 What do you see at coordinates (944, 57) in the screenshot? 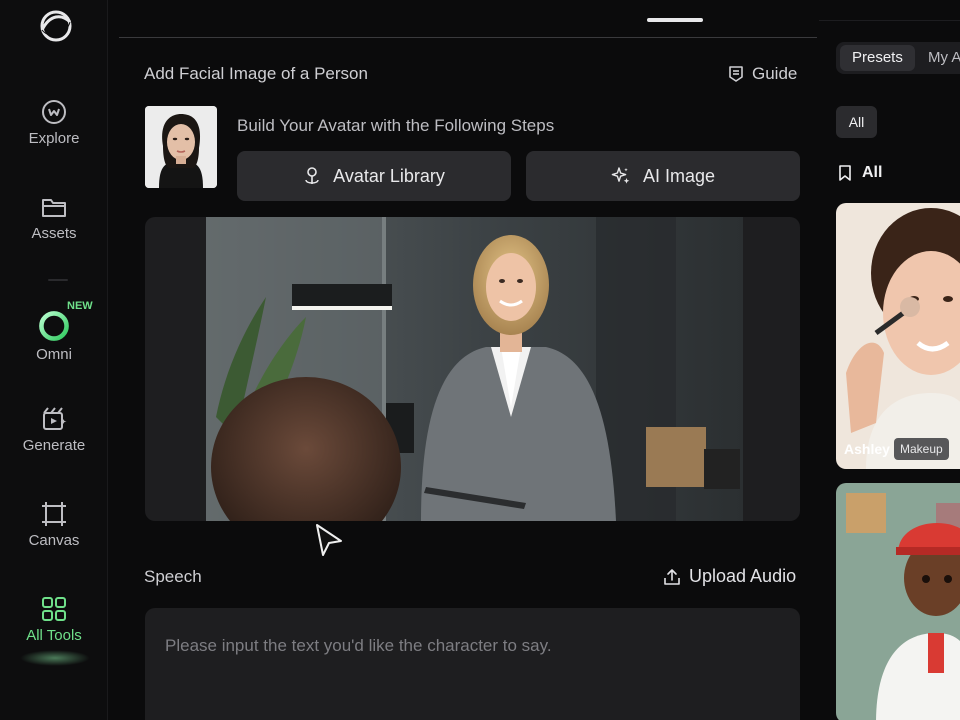
I see `tab-label: My A` at bounding box center [944, 57].